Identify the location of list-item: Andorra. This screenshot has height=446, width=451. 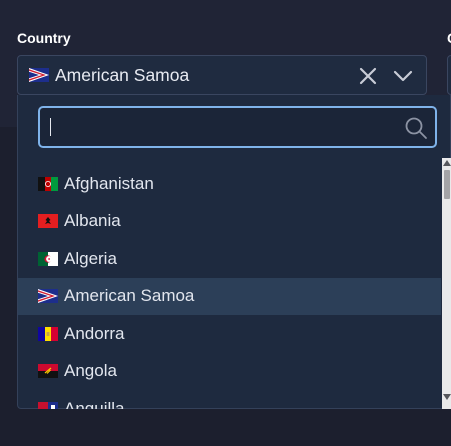
(229, 333).